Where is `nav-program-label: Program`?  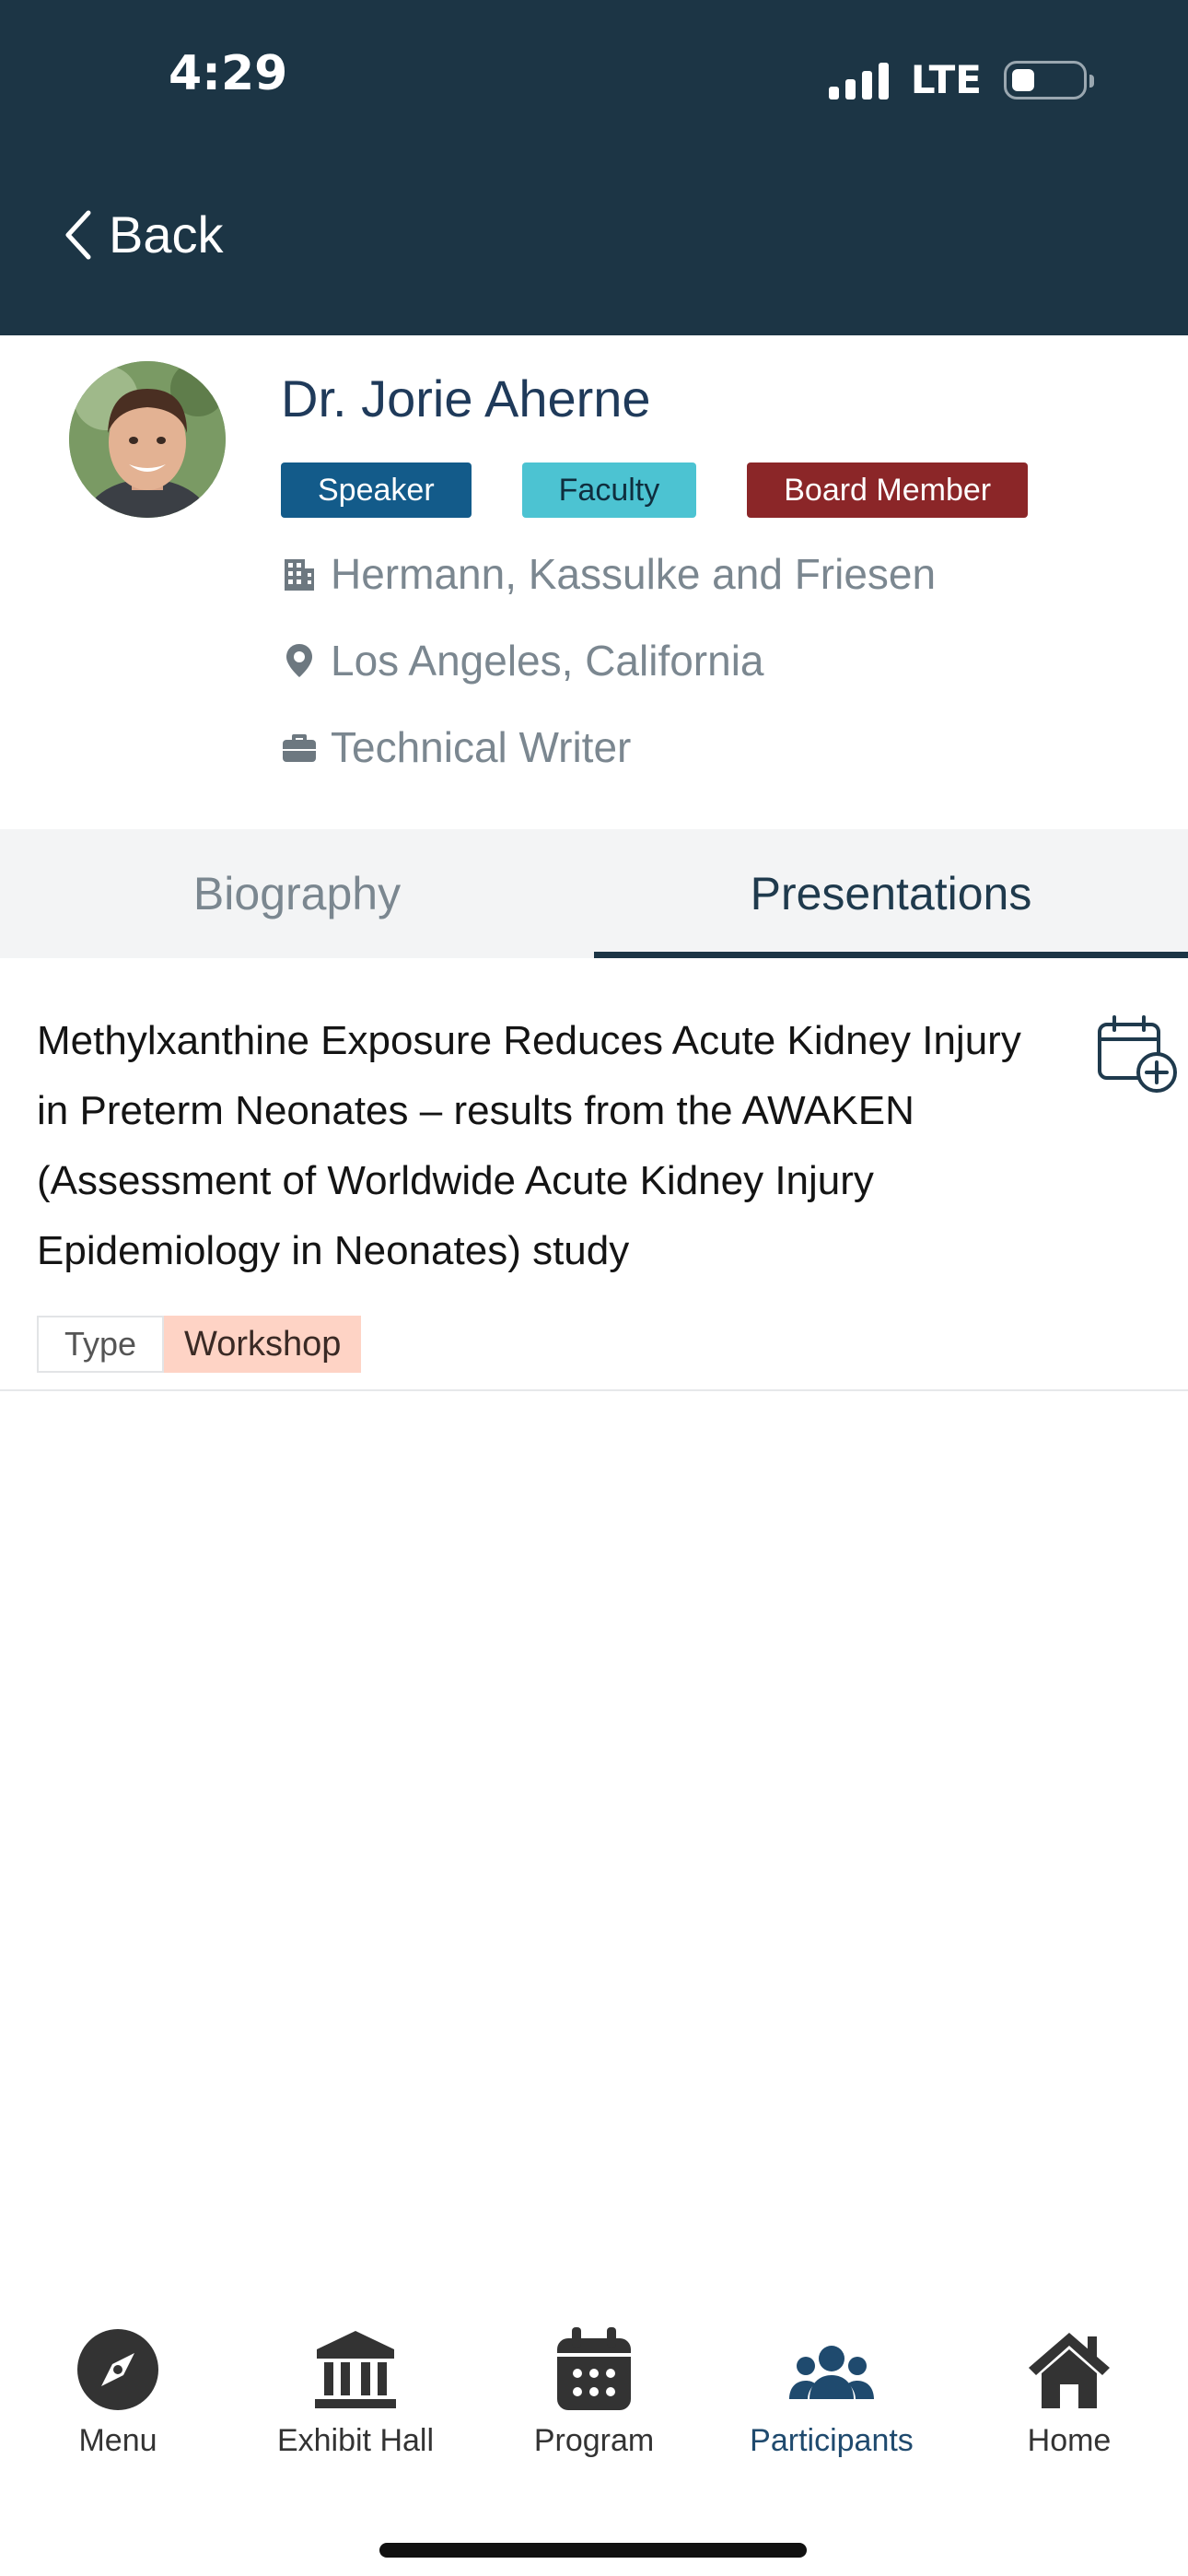
nav-program-label: Program is located at coordinates (594, 2440).